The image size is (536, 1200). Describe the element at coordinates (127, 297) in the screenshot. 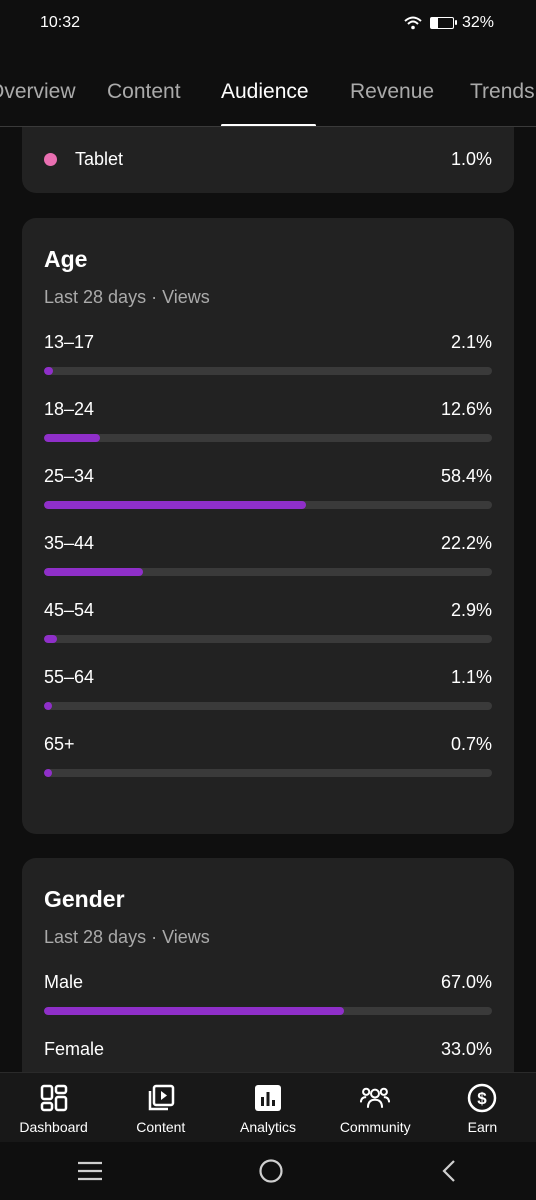

I see `age-subtitle: Last 28 days · Views` at that location.